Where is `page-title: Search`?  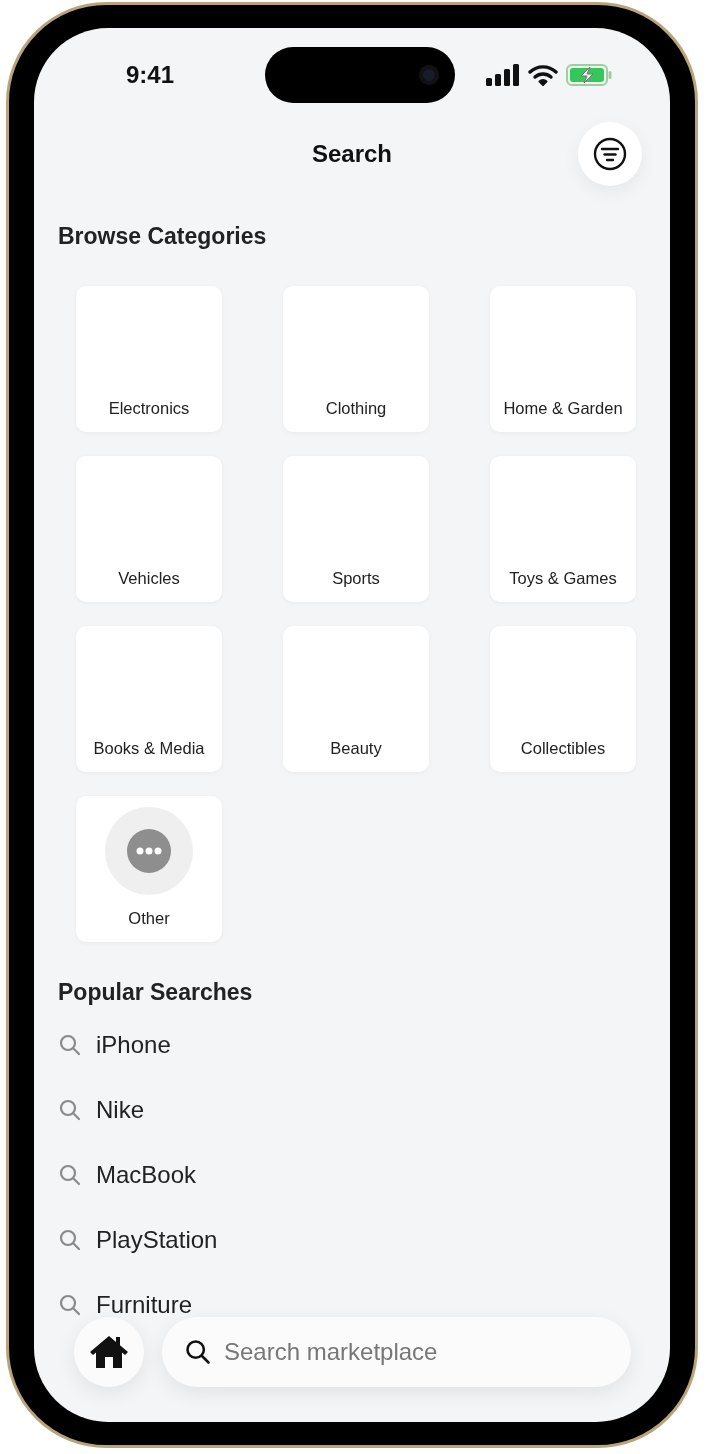 page-title: Search is located at coordinates (352, 154).